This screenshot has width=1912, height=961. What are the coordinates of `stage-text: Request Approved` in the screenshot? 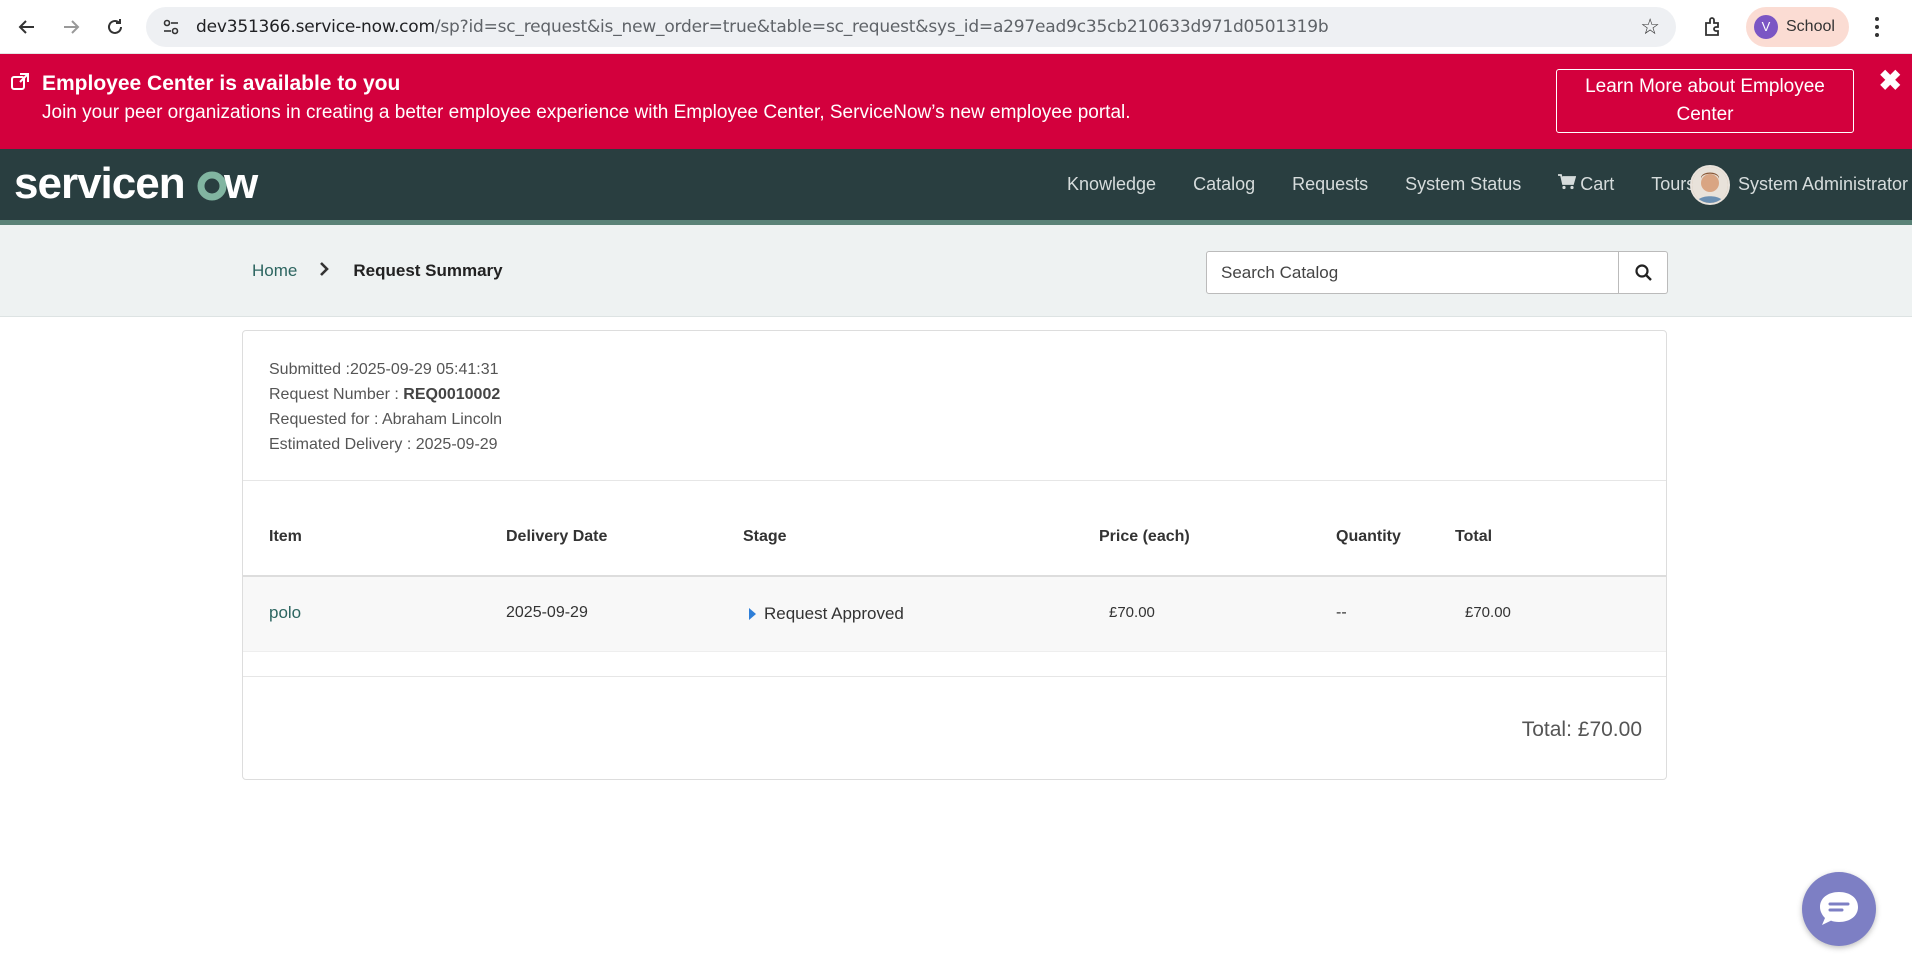 It's located at (834, 613).